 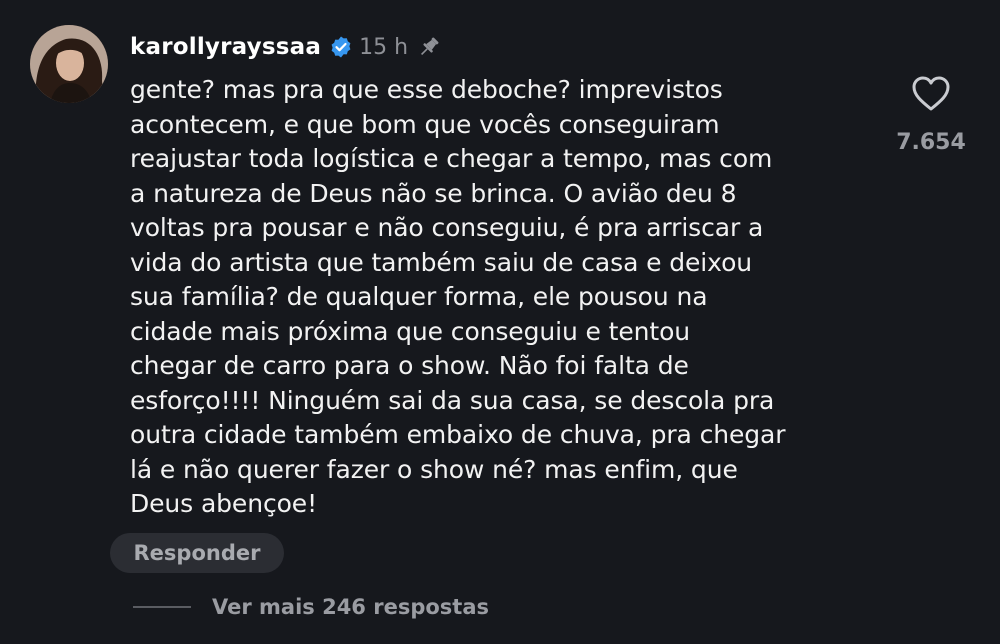 I want to click on comment-time: 15 h, so click(x=384, y=47).